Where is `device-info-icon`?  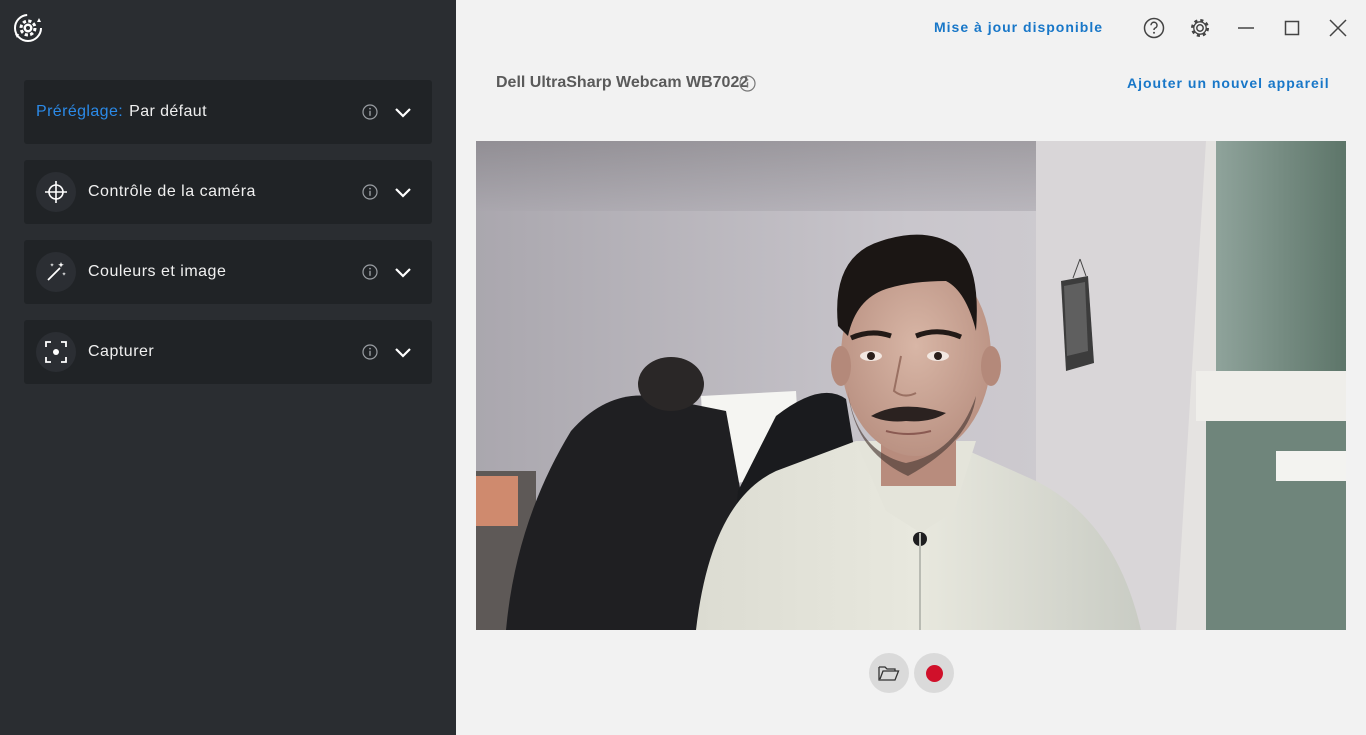
device-info-icon is located at coordinates (747, 83).